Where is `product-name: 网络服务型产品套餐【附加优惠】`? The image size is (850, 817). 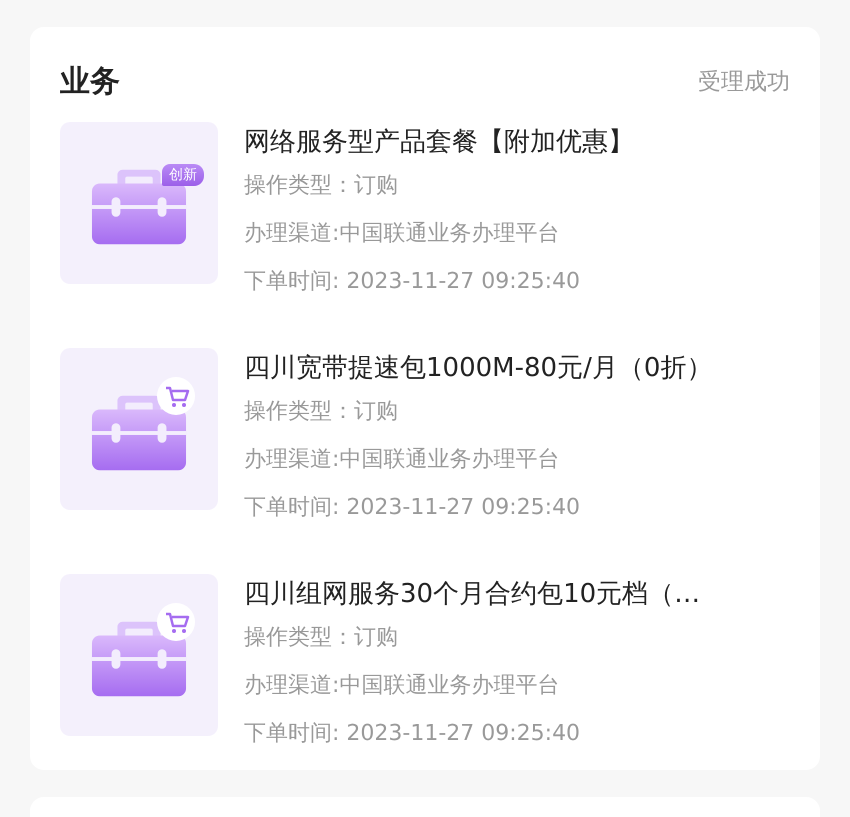 product-name: 网络服务型产品套餐【附加优惠】 is located at coordinates (439, 142).